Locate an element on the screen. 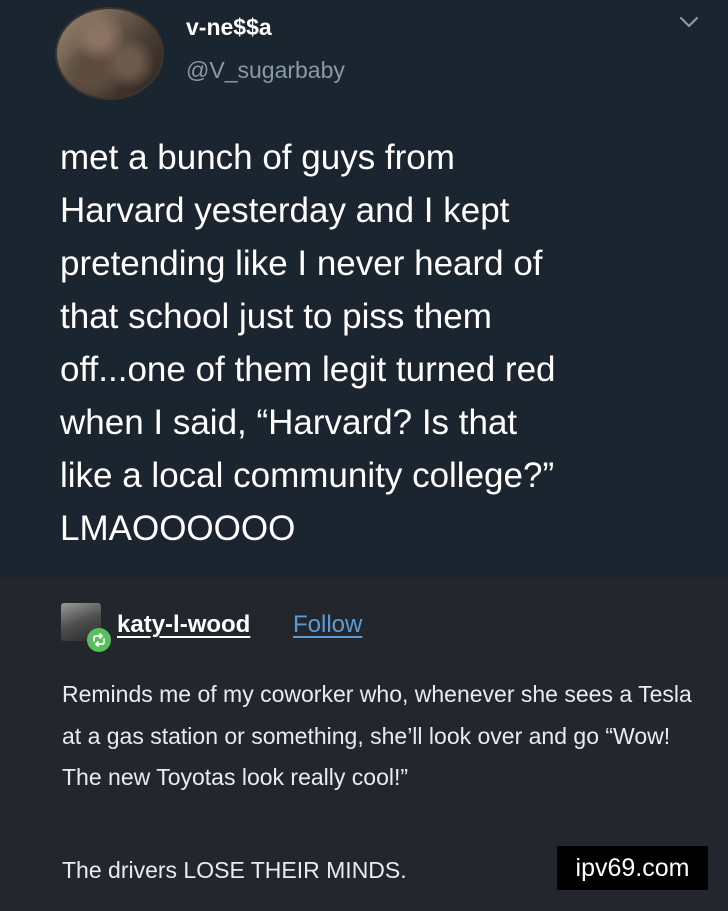 The width and height of the screenshot is (728, 911). chevron-down-icon is located at coordinates (689, 22).